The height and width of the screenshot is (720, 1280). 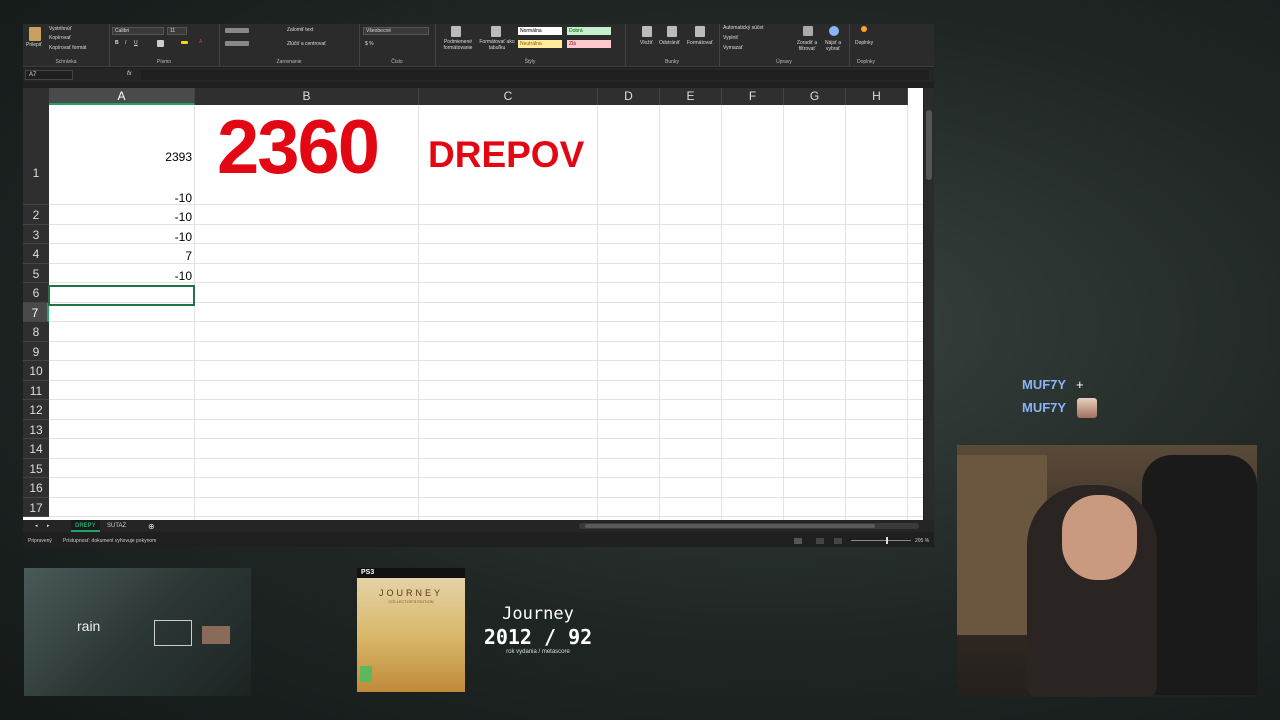 What do you see at coordinates (743, 28) in the screenshot?
I see `autosum-button: Automatický súčet` at bounding box center [743, 28].